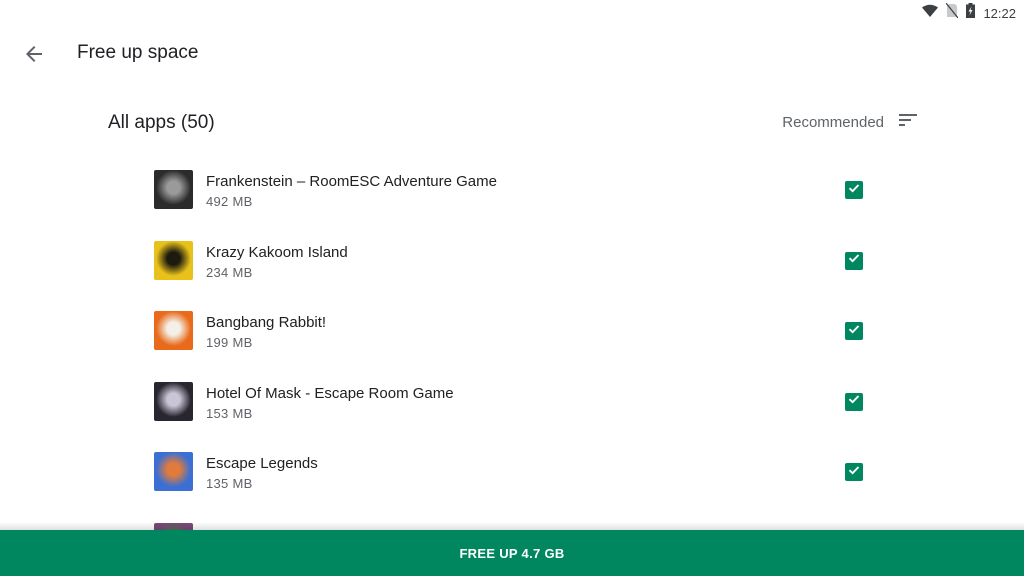 The image size is (1024, 576). I want to click on app-size: 492 MB, so click(229, 201).